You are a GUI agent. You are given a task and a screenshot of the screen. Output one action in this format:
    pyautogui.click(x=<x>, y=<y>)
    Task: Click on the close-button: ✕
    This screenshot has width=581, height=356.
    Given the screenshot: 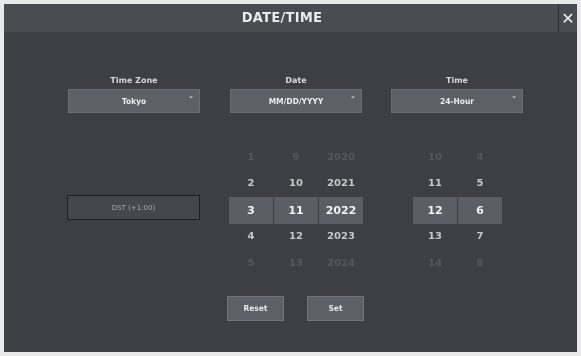 What is the action you would take?
    pyautogui.click(x=567, y=18)
    